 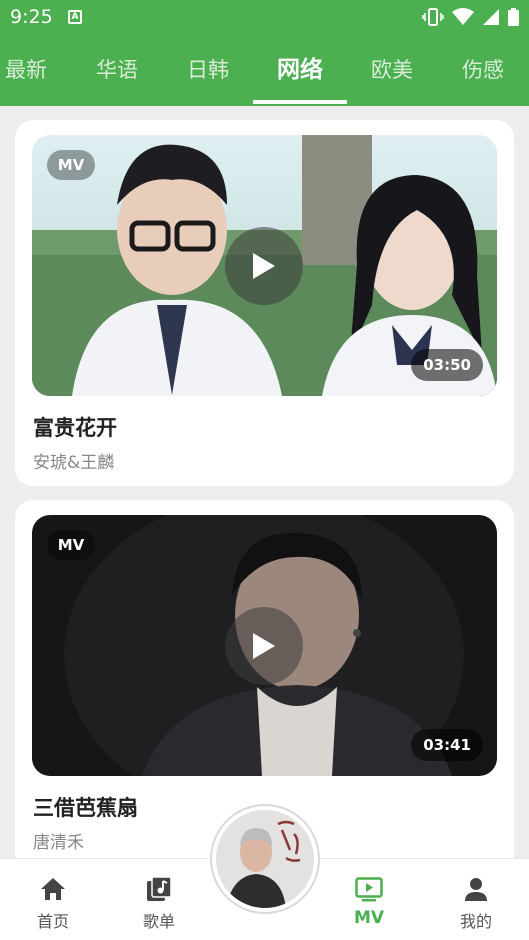 What do you see at coordinates (463, 16) in the screenshot?
I see `wifi-icon` at bounding box center [463, 16].